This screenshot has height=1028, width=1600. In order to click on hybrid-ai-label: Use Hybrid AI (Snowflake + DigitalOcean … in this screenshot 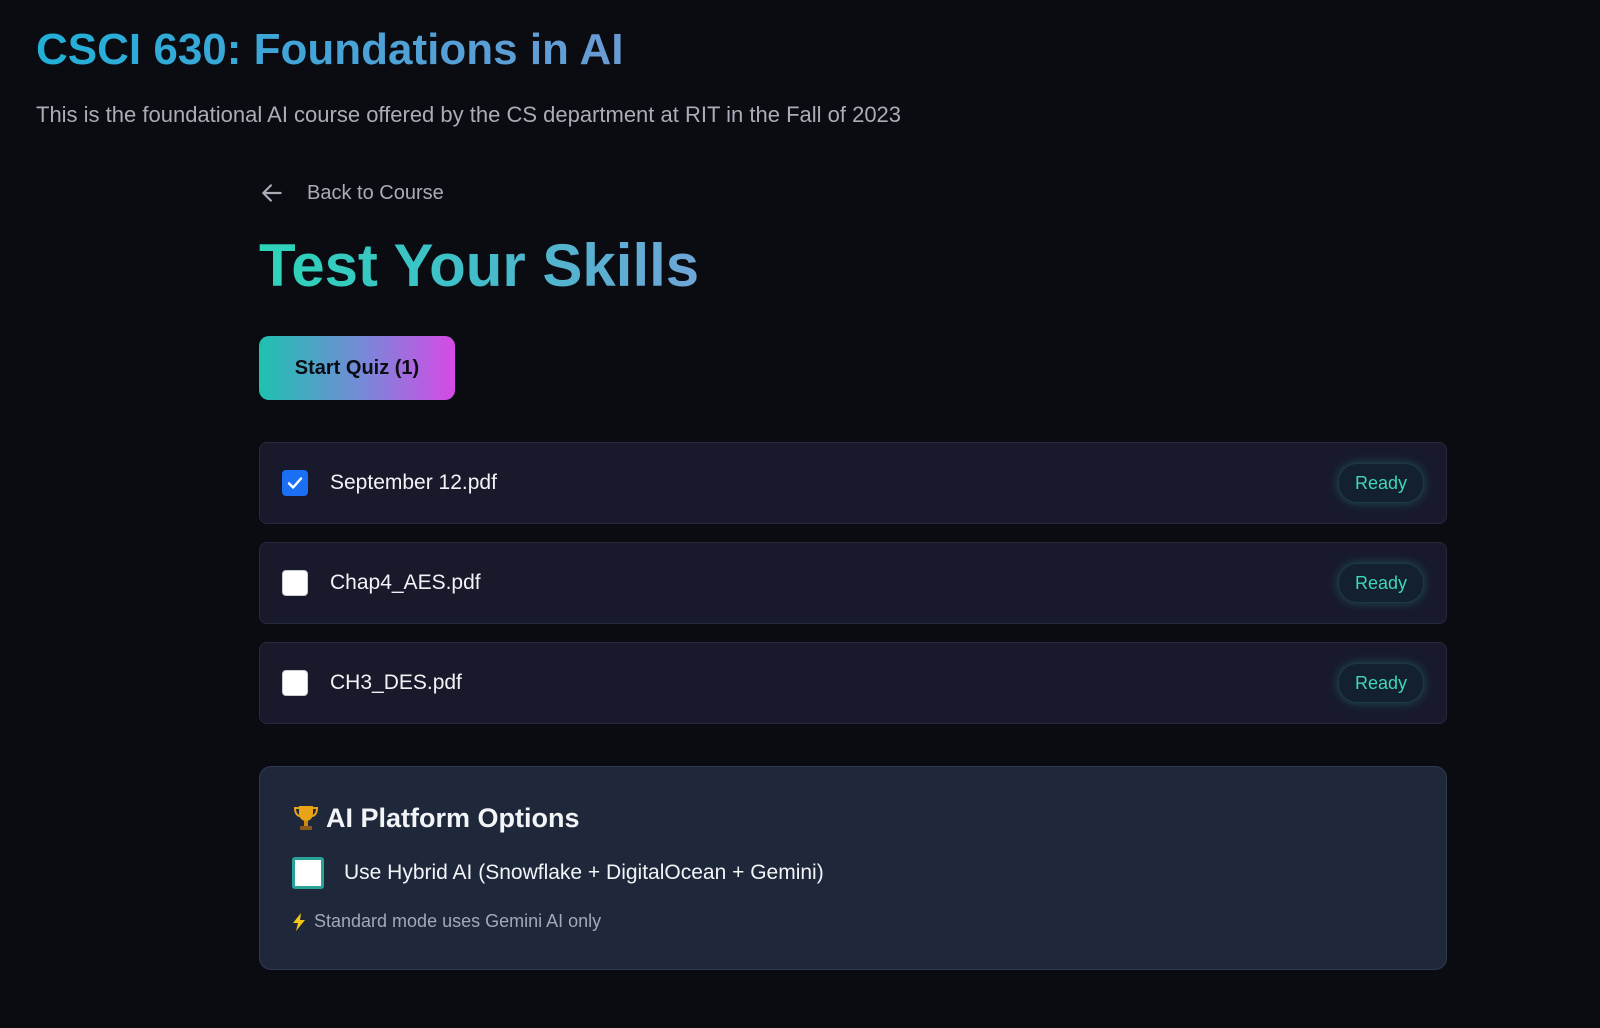, I will do `click(584, 873)`.